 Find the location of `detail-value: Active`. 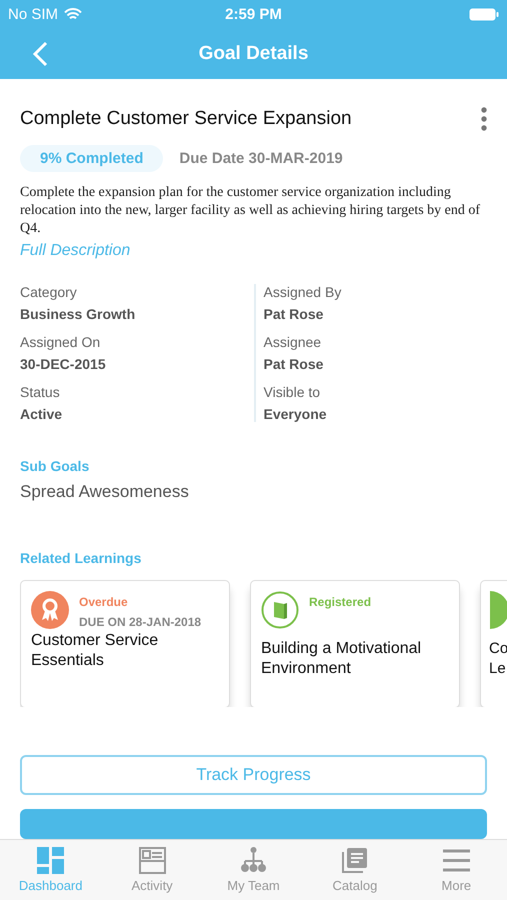

detail-value: Active is located at coordinates (42, 414).